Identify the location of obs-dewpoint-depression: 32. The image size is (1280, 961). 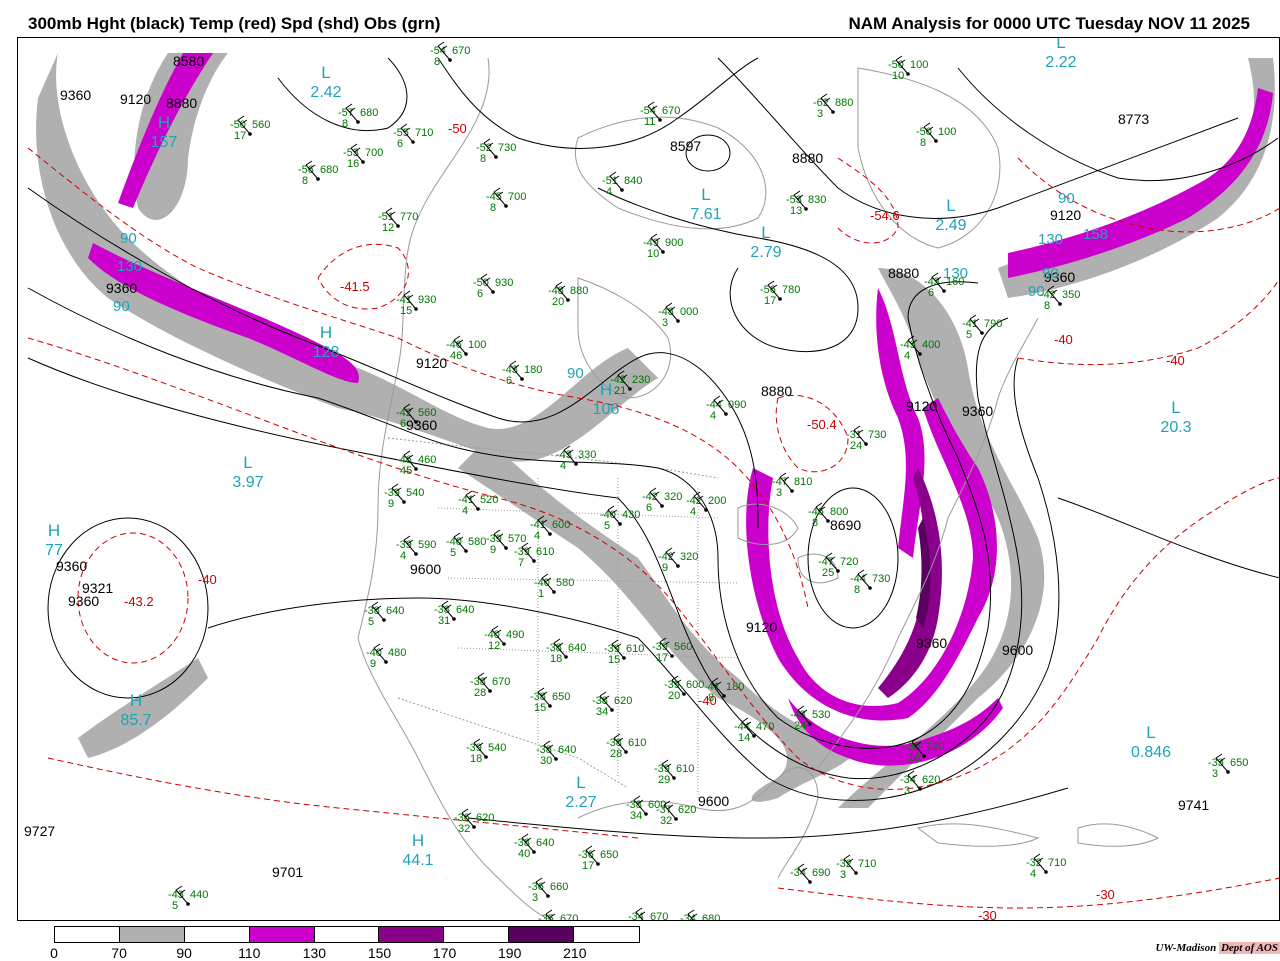
(666, 821).